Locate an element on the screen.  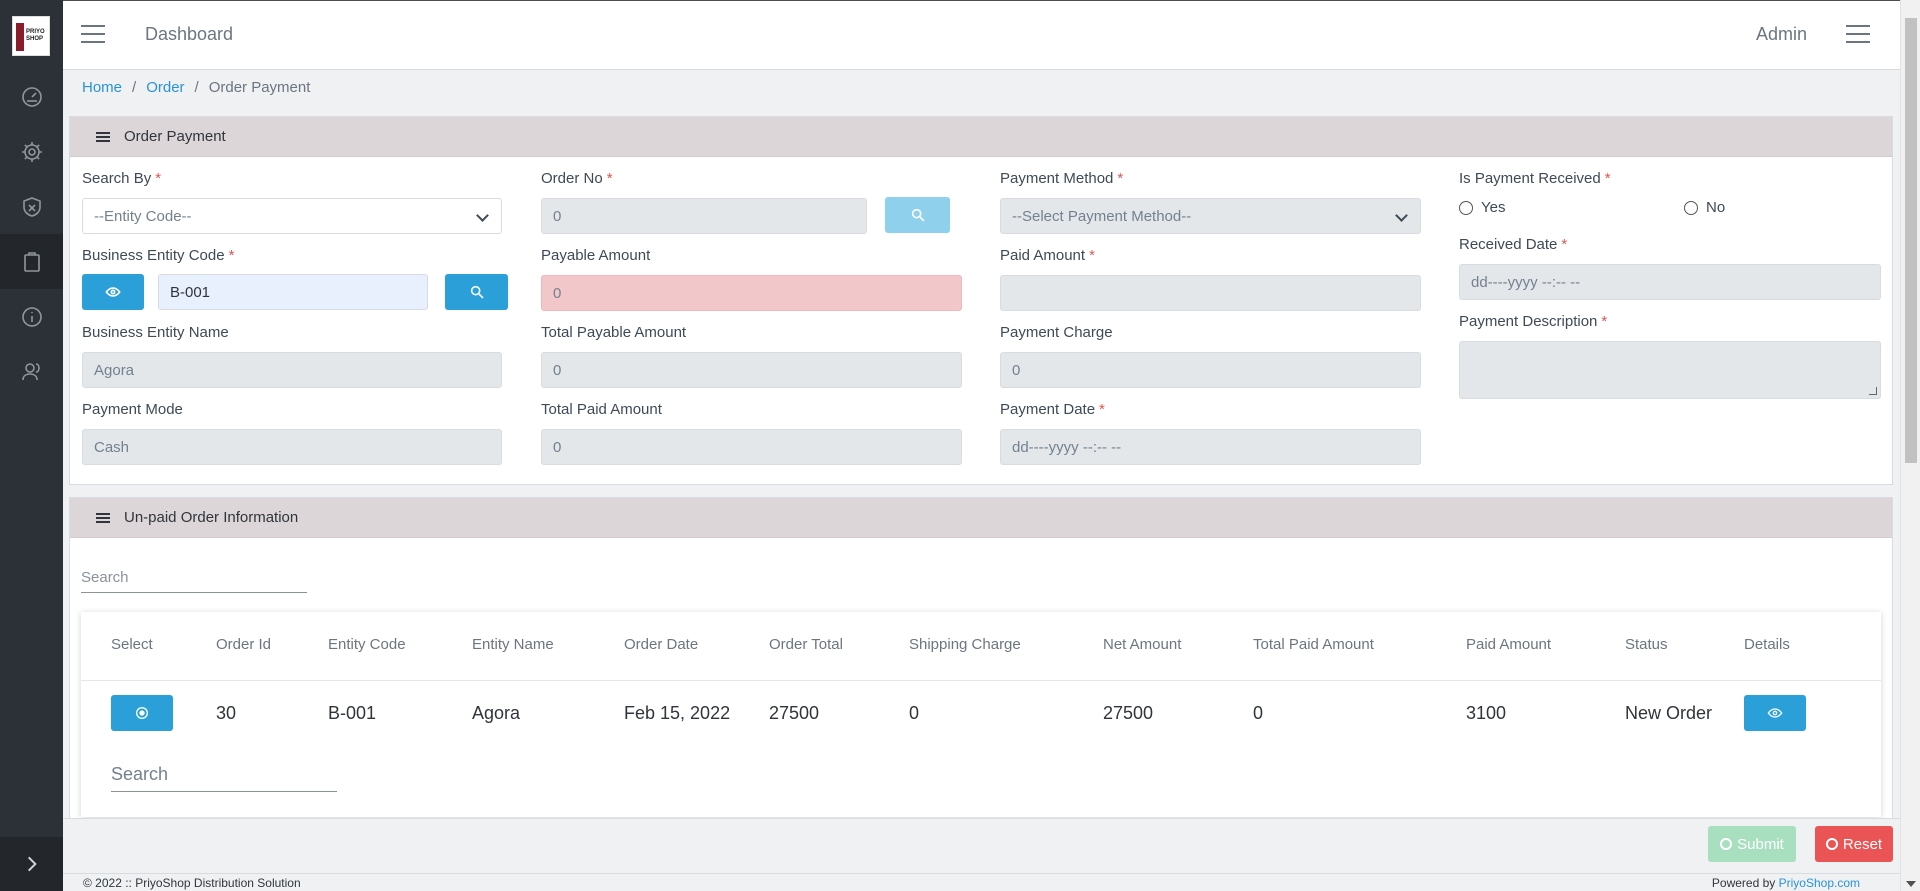
col-header: Status is located at coordinates (1646, 644).